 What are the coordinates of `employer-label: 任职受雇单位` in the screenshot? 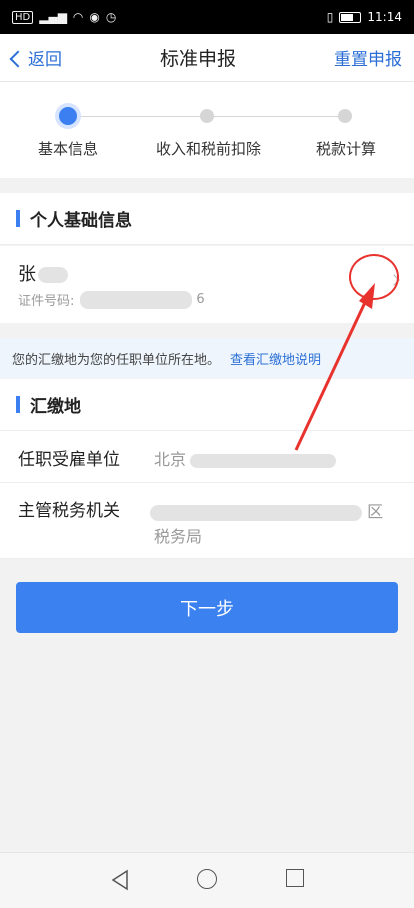 It's located at (69, 460).